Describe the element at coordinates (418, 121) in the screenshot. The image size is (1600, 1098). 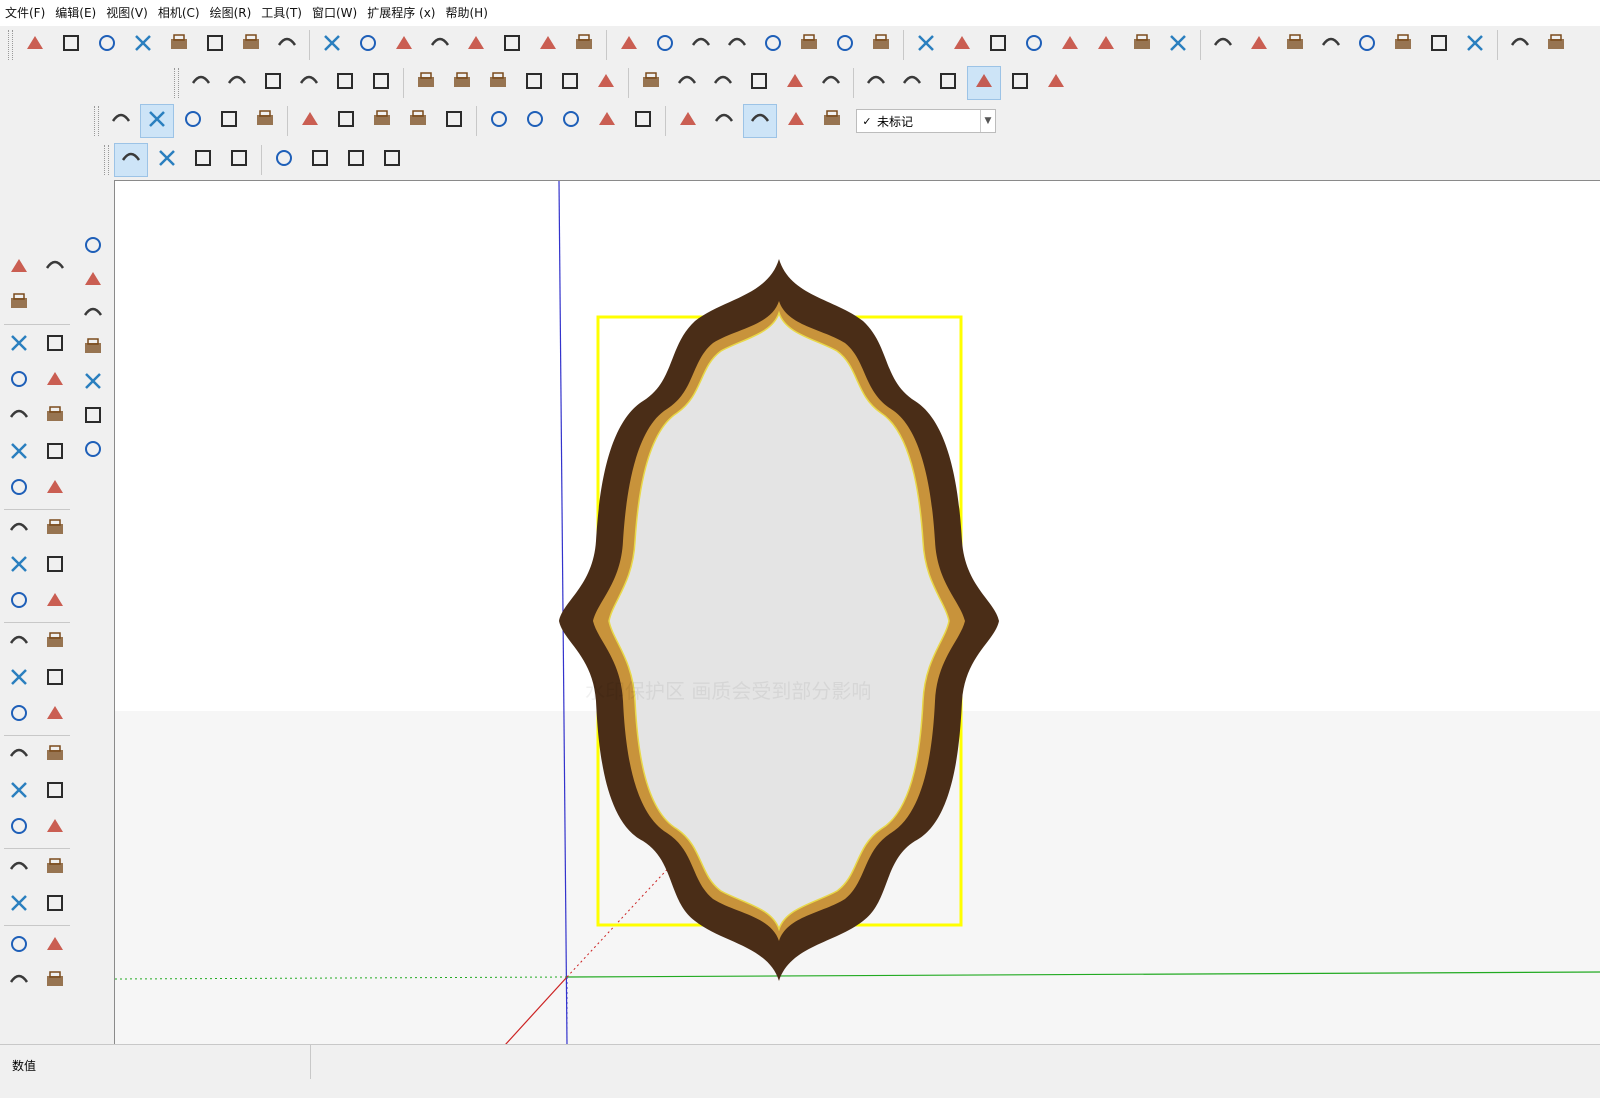
I see `dot-button` at that location.